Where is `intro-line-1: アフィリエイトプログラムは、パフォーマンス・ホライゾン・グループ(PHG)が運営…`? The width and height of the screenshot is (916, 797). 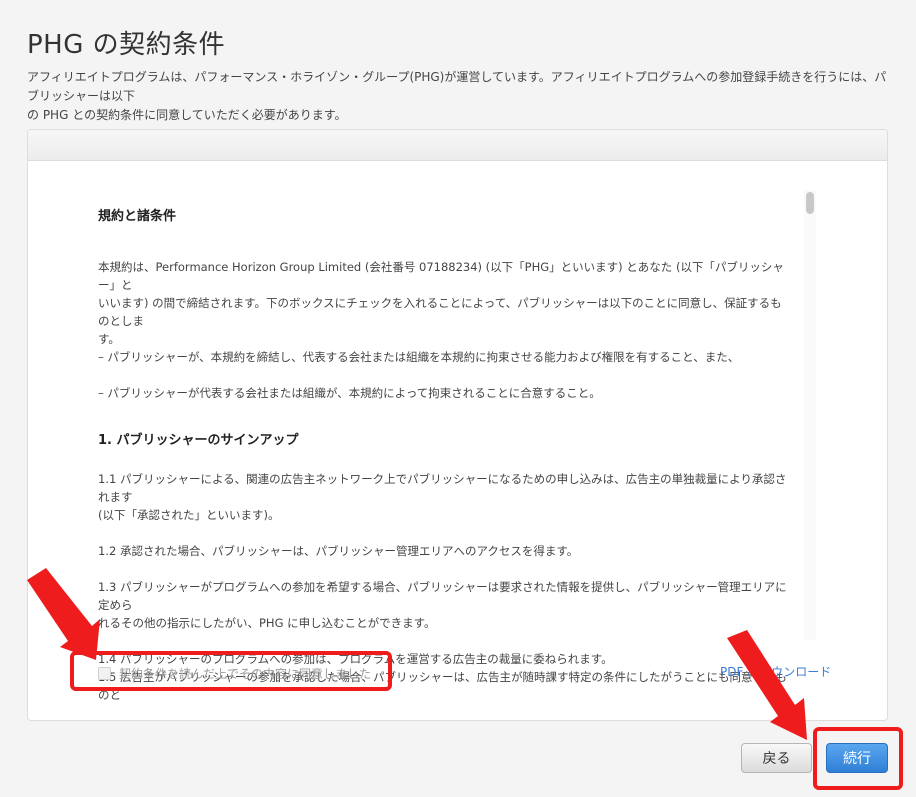 intro-line-1: アフィリエイトプログラムは、パフォーマンス・ホライゾン・グループ(PHG)が運営… is located at coordinates (457, 86).